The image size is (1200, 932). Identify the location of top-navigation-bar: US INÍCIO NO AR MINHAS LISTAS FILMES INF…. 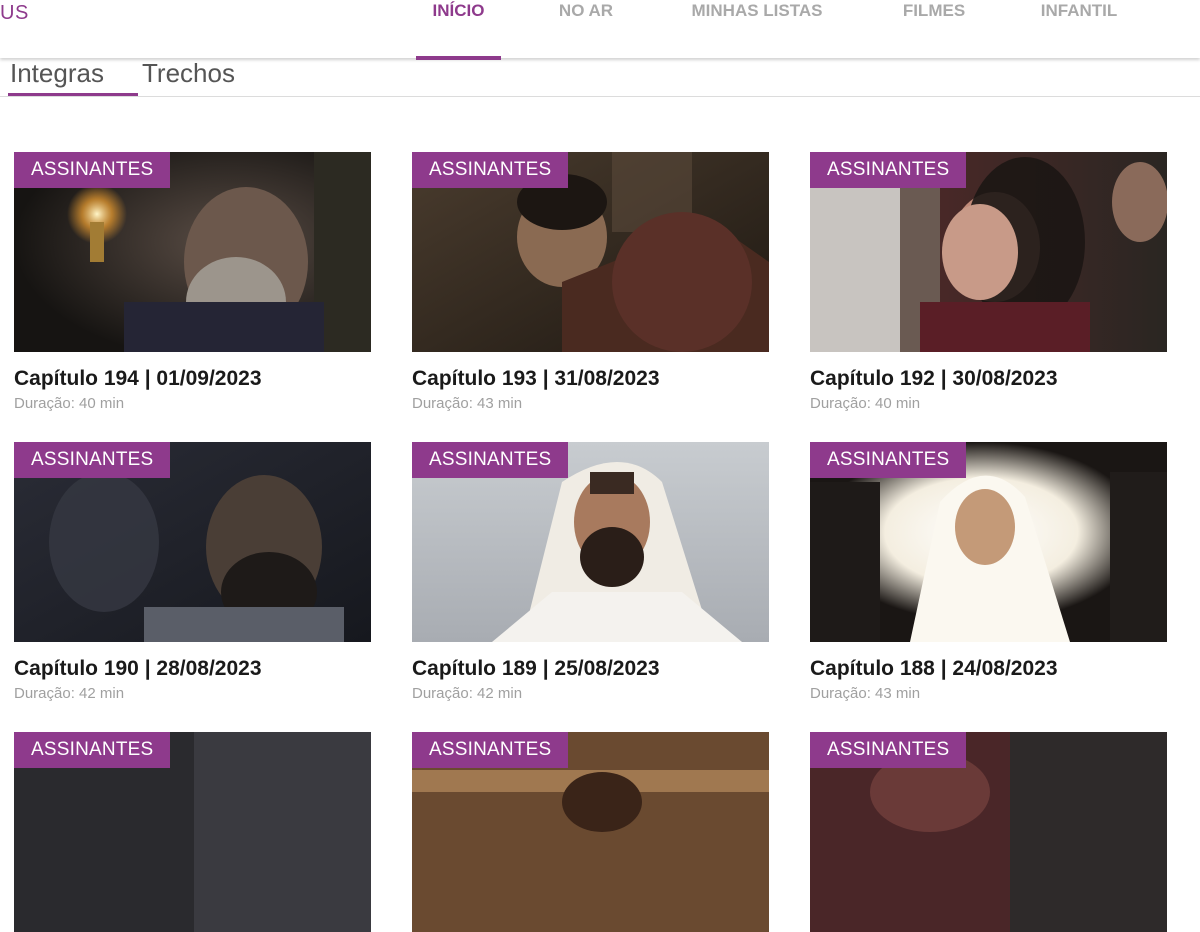
(600, 30).